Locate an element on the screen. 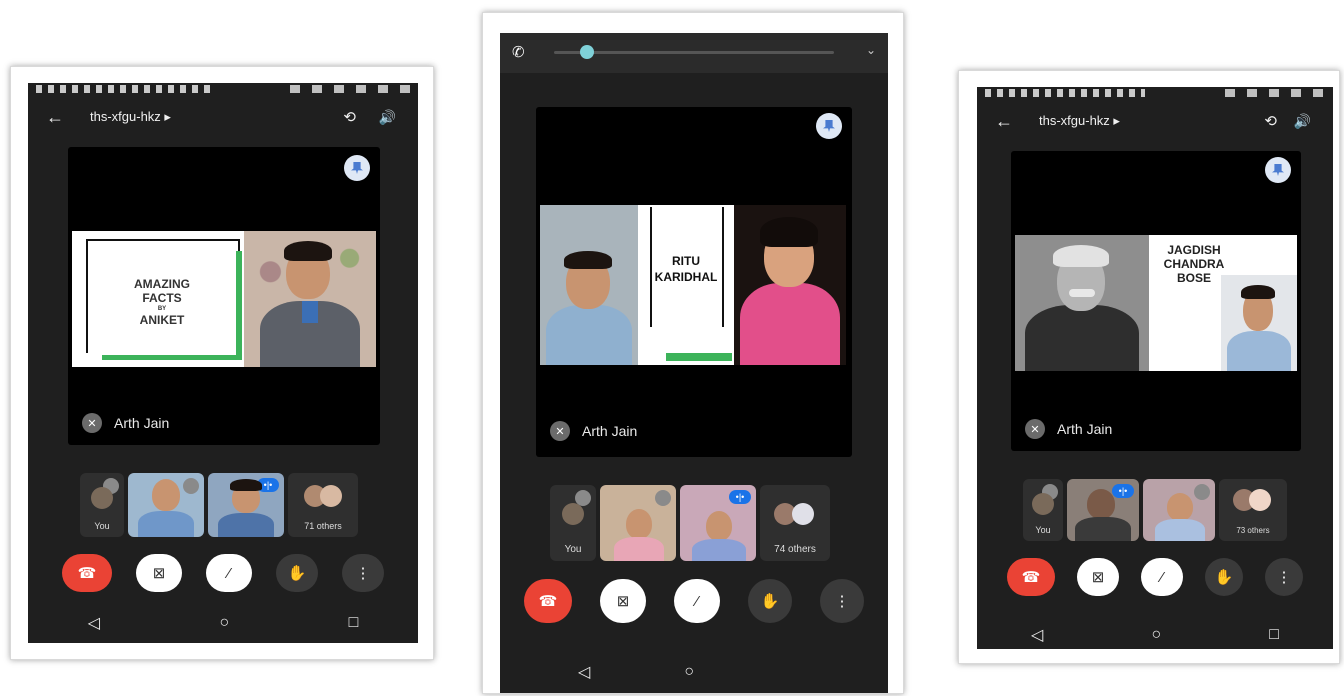  pinned-presentation: JAGDISH CHANDRA BOSE ✕ Arth Jain is located at coordinates (1156, 301).